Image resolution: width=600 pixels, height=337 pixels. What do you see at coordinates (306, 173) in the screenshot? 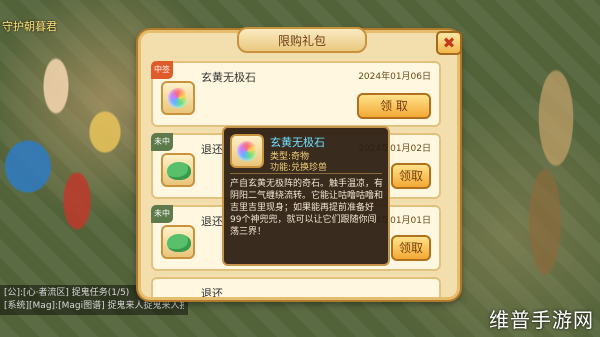
I see `tooltip-divider` at bounding box center [306, 173].